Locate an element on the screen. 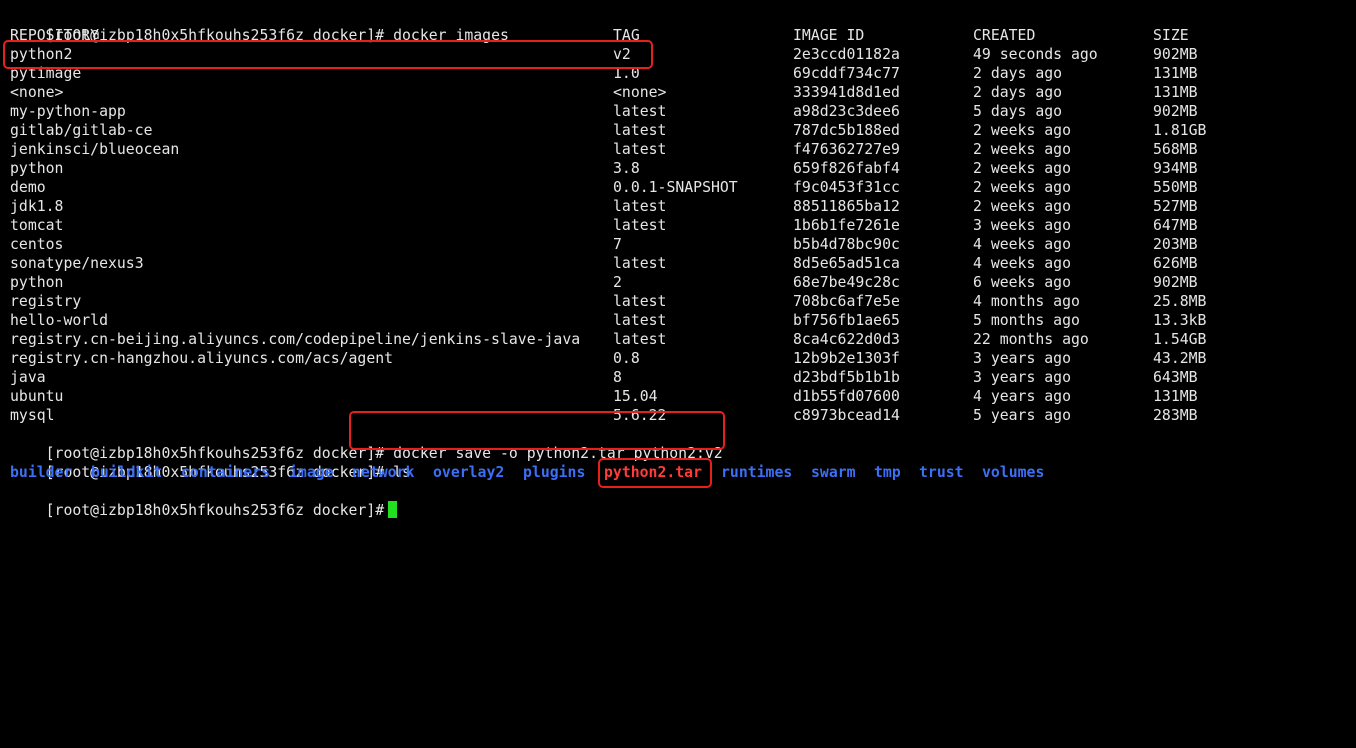 Image resolution: width=1356 pixels, height=748 pixels. cell-image-id: 8ca4c622d0d3 is located at coordinates (846, 339).